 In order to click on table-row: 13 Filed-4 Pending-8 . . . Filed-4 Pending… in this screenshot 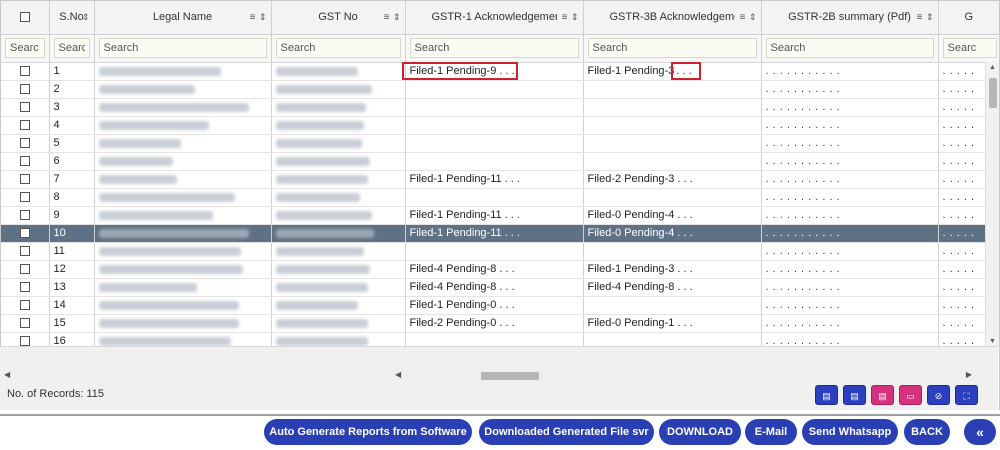, I will do `click(500, 287)`.